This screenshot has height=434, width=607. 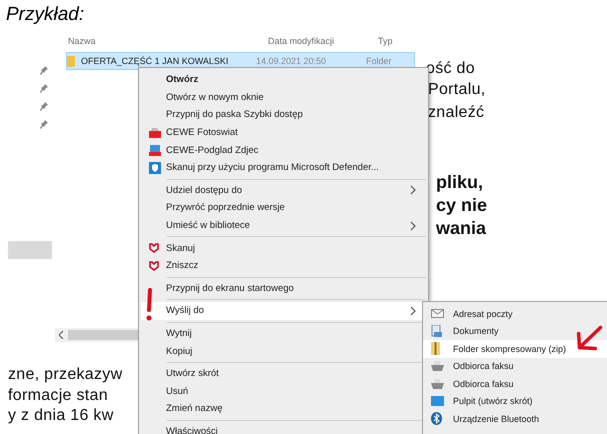 I want to click on file-name: OFERTA_CZĘŚĆ 1 JAN KOWALSKI, so click(x=155, y=61).